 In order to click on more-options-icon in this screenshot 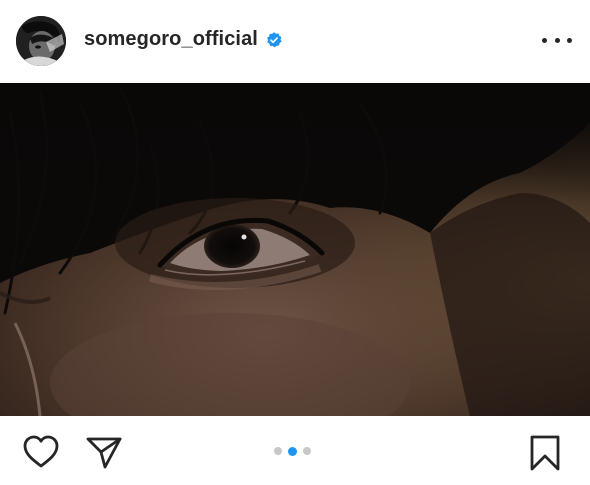, I will do `click(557, 40)`.